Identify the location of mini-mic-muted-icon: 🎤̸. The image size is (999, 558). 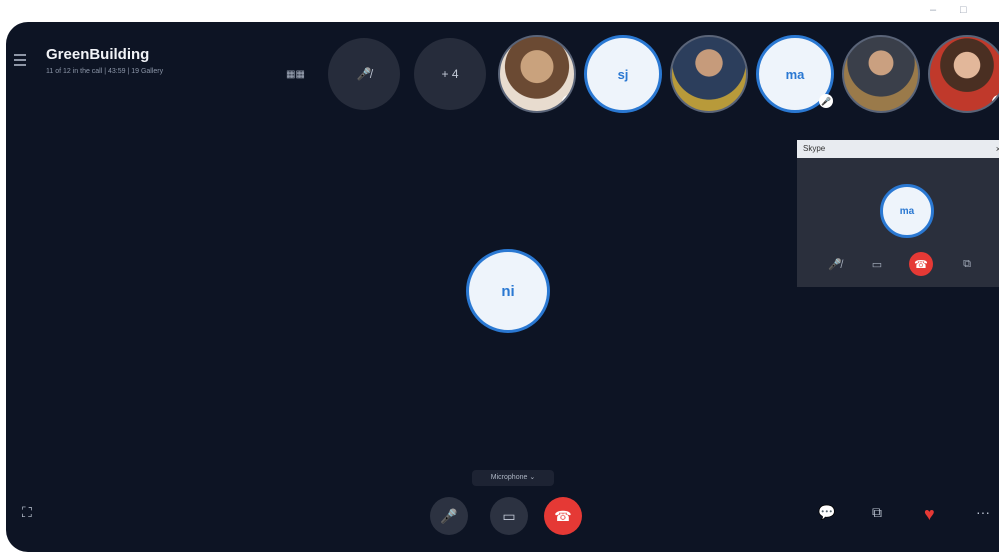
(835, 264).